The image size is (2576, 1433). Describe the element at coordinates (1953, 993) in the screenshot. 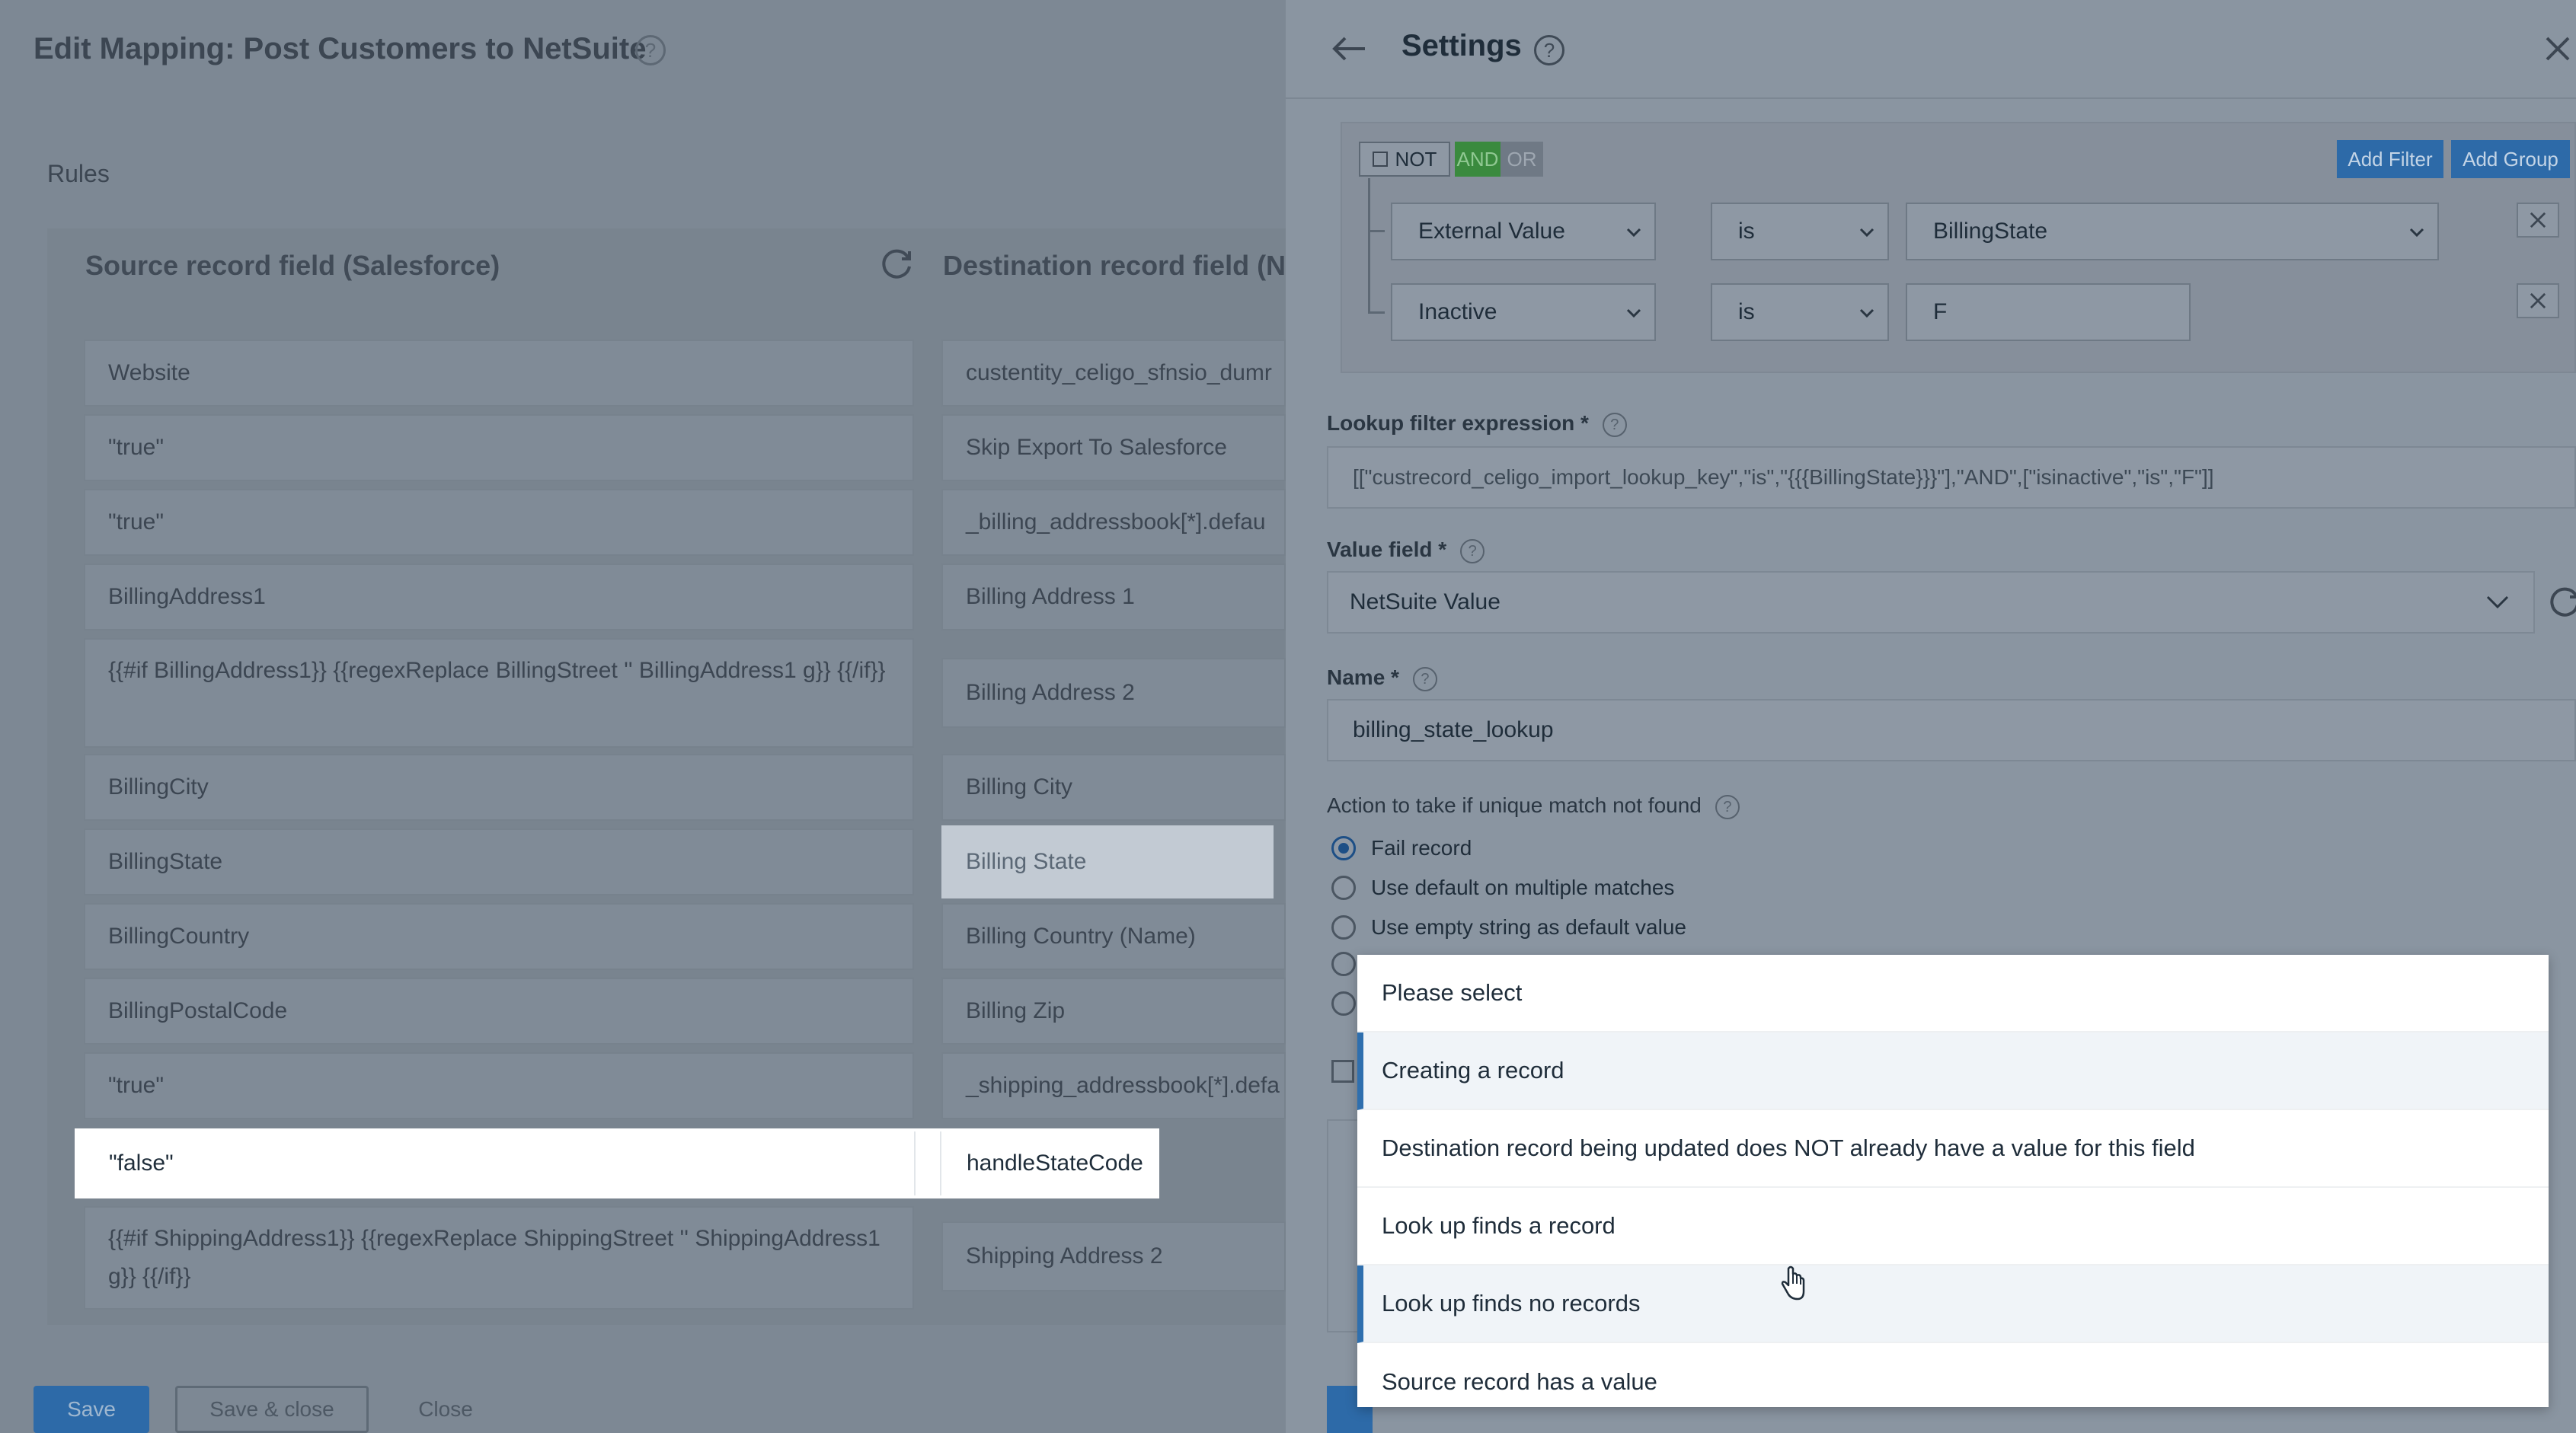

I see `dropdown-option: Please select` at that location.